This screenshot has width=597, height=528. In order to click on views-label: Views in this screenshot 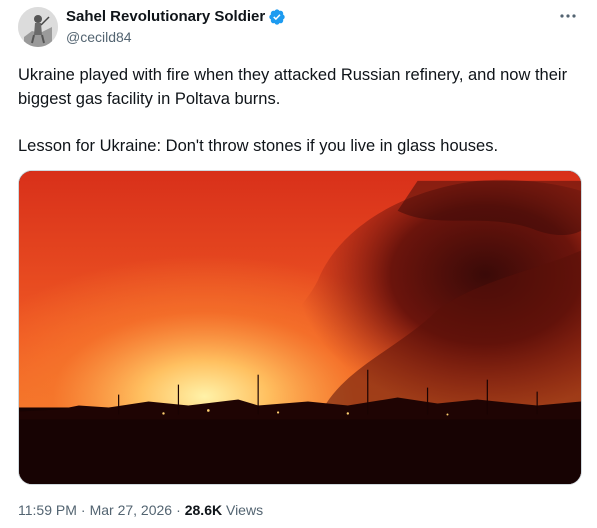, I will do `click(244, 510)`.